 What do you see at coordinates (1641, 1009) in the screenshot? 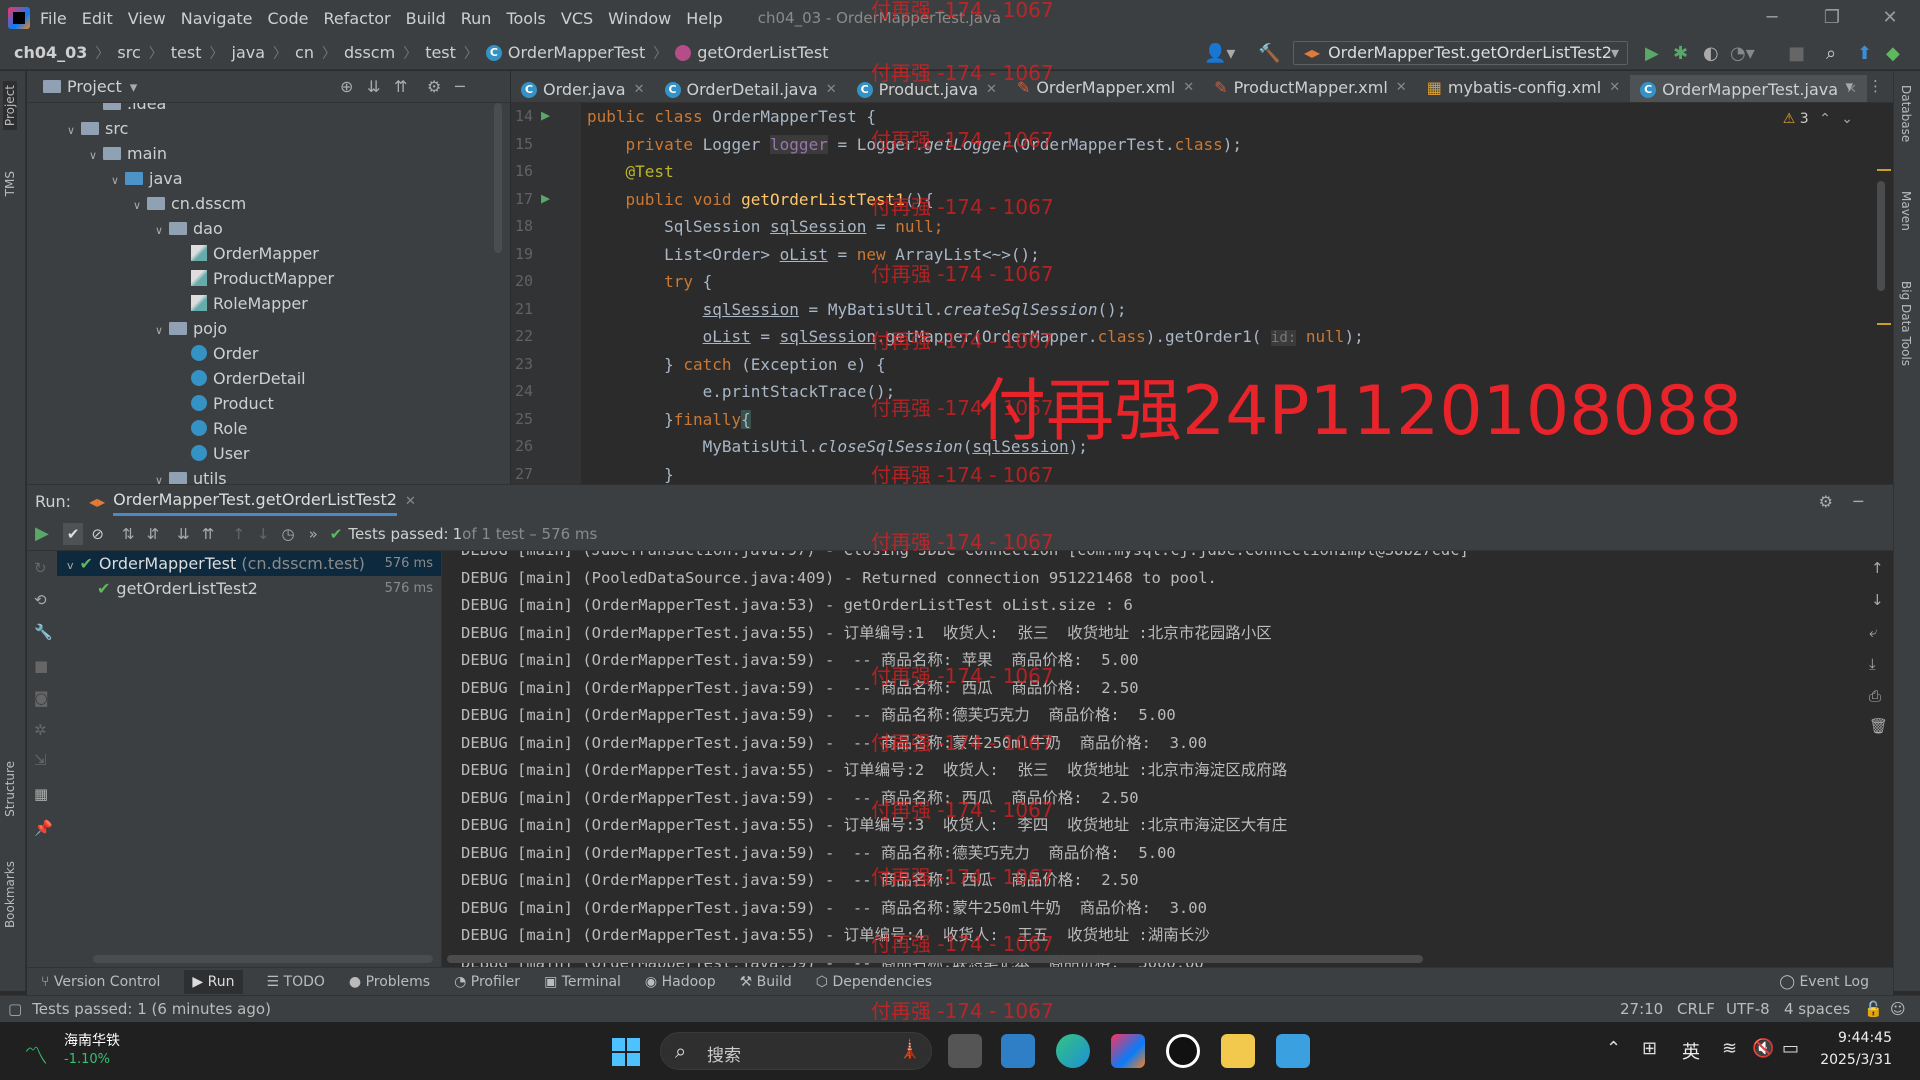
I see `caret-position: 27:10` at bounding box center [1641, 1009].